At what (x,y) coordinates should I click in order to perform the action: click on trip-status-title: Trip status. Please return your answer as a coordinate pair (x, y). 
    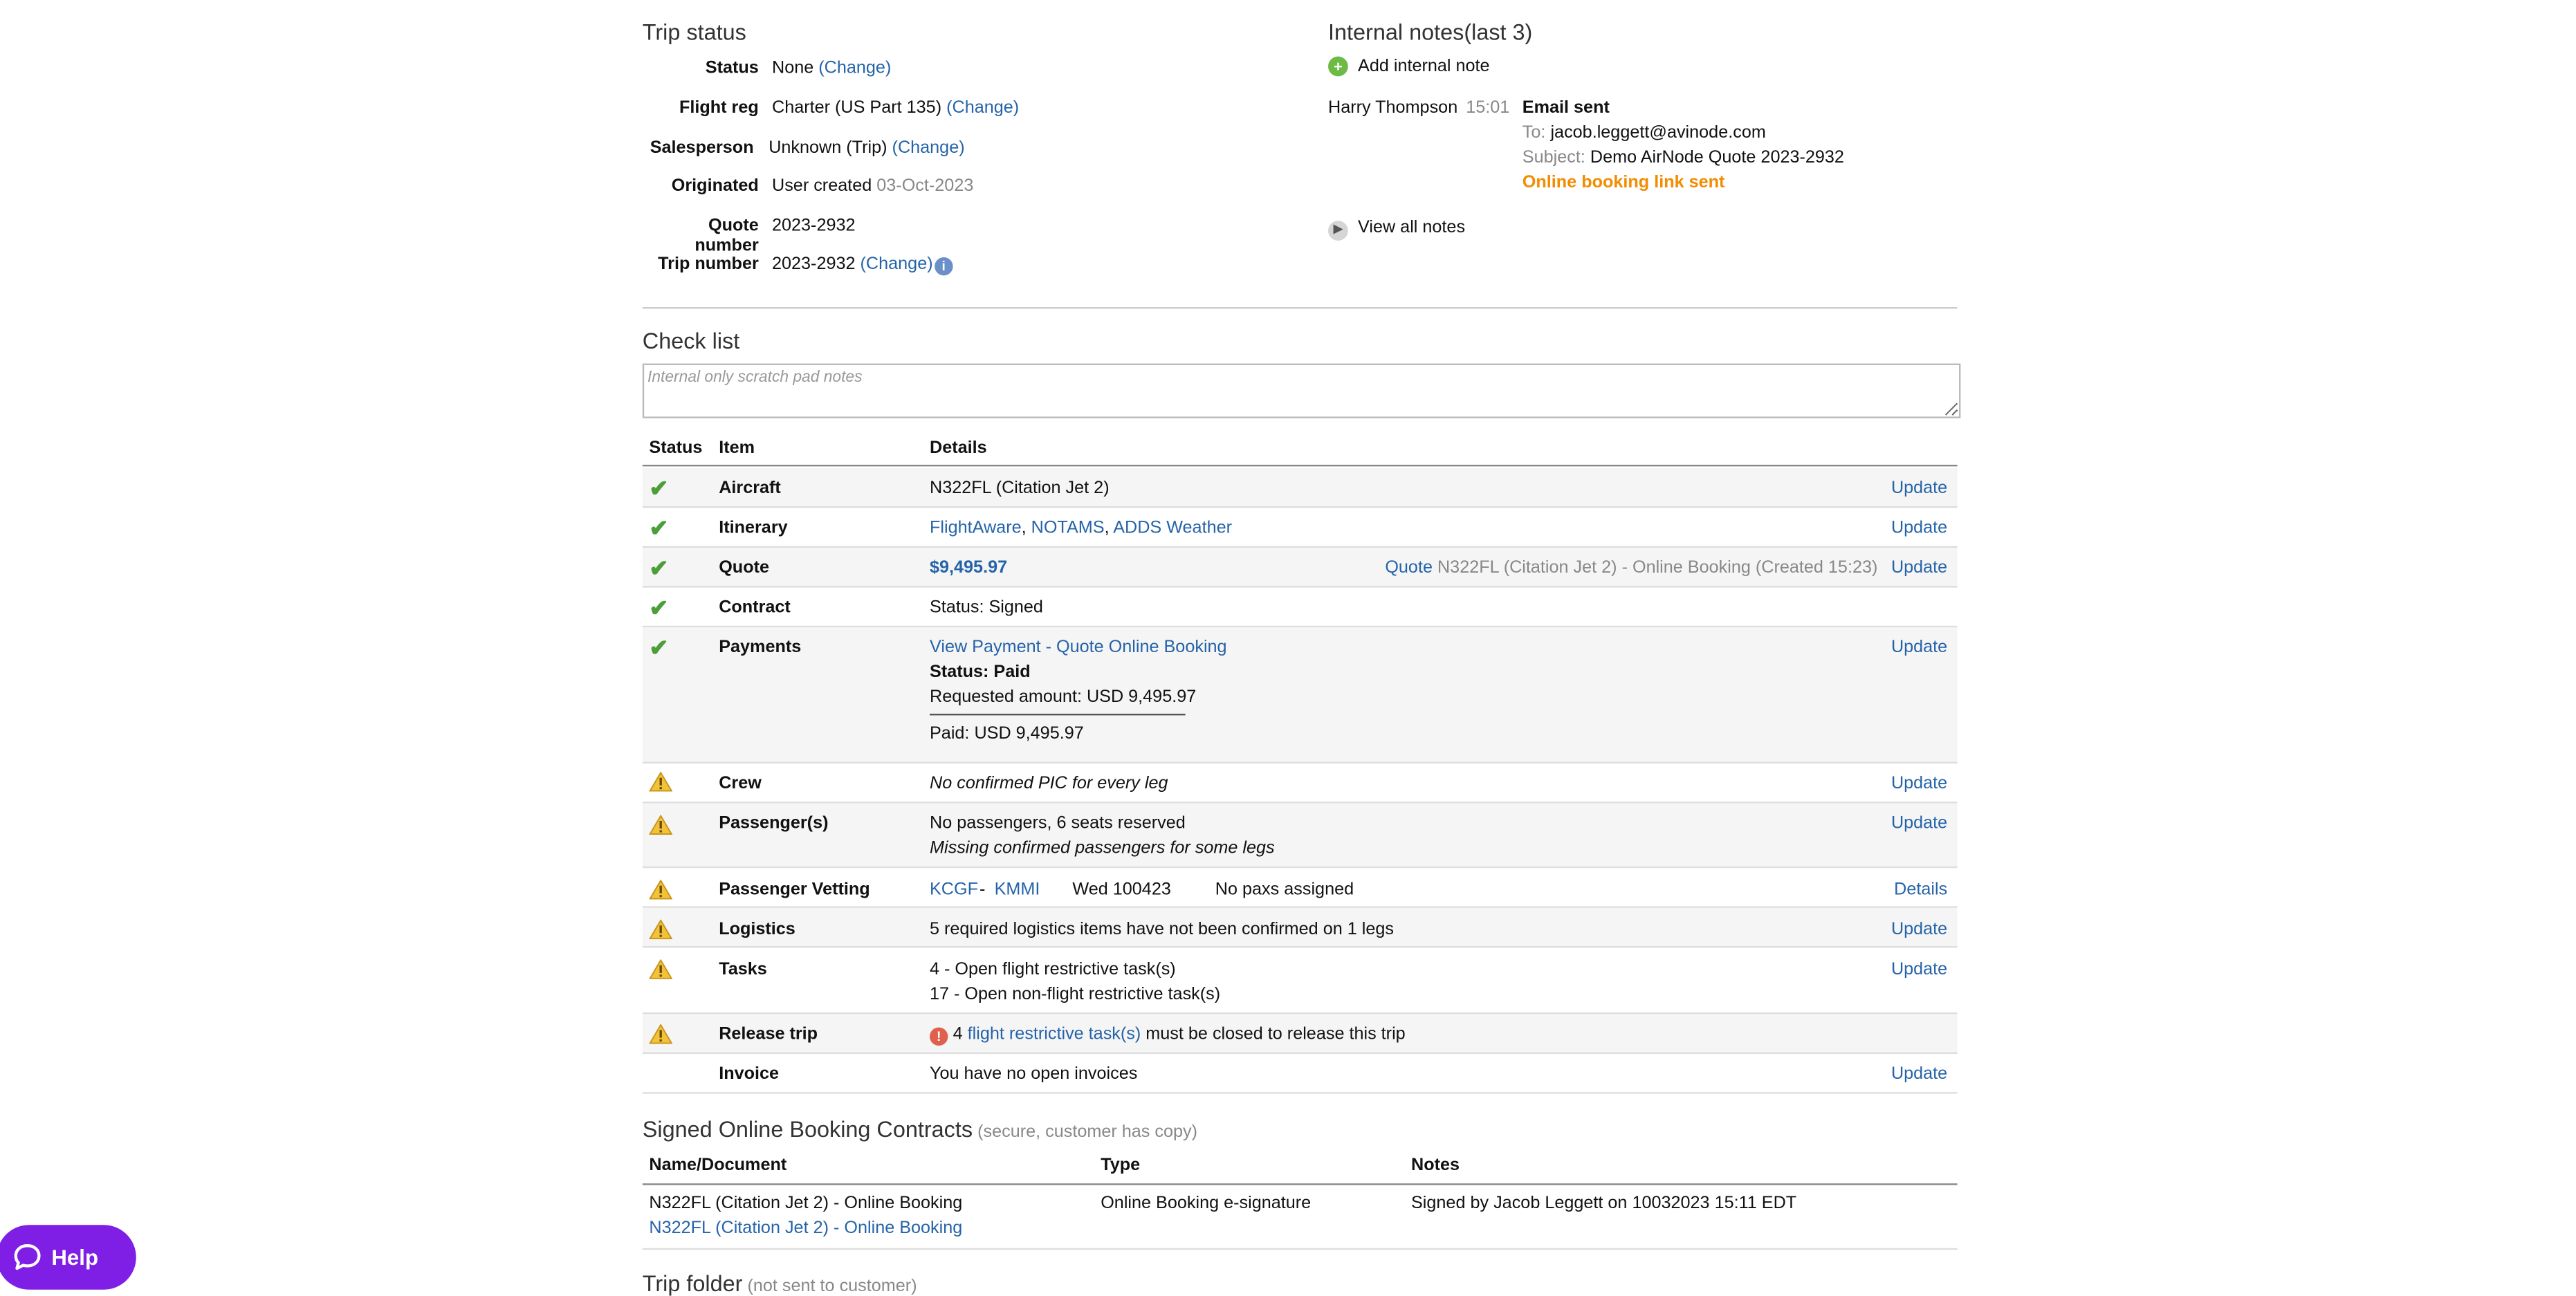
    Looking at the image, I should click on (694, 32).